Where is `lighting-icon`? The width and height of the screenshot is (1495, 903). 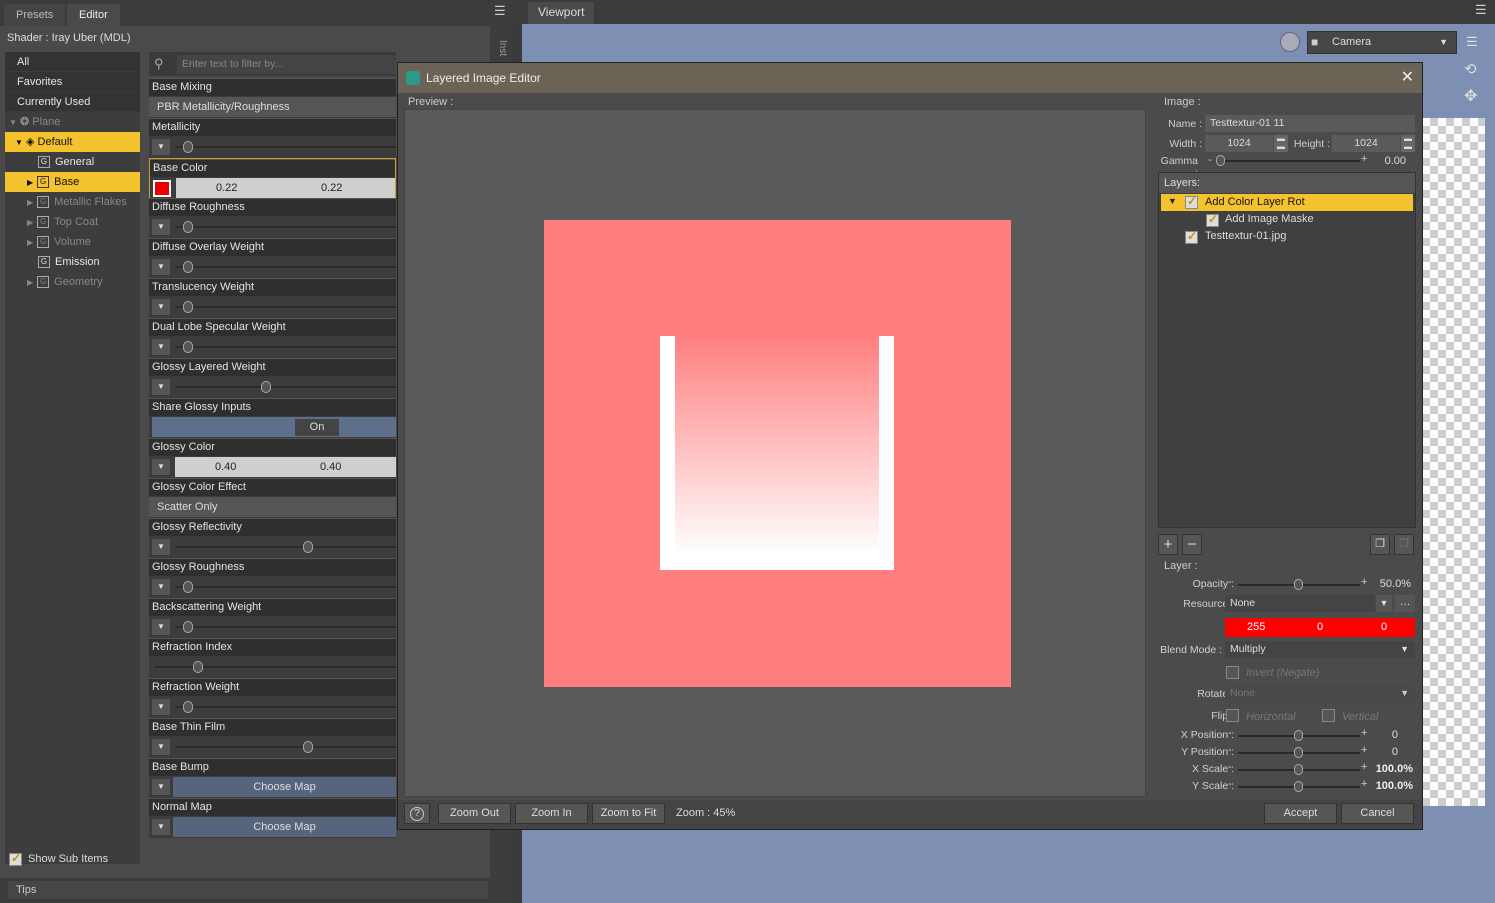
lighting-icon is located at coordinates (1290, 42).